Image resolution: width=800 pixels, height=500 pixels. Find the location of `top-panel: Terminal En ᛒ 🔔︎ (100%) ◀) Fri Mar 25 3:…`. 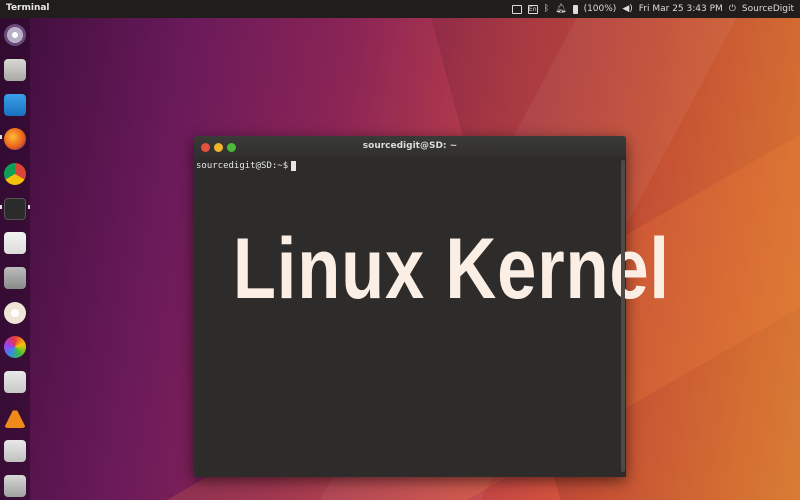

top-panel: Terminal En ᛒ 🔔︎ (100%) ◀) Fri Mar 25 3:… is located at coordinates (400, 9).